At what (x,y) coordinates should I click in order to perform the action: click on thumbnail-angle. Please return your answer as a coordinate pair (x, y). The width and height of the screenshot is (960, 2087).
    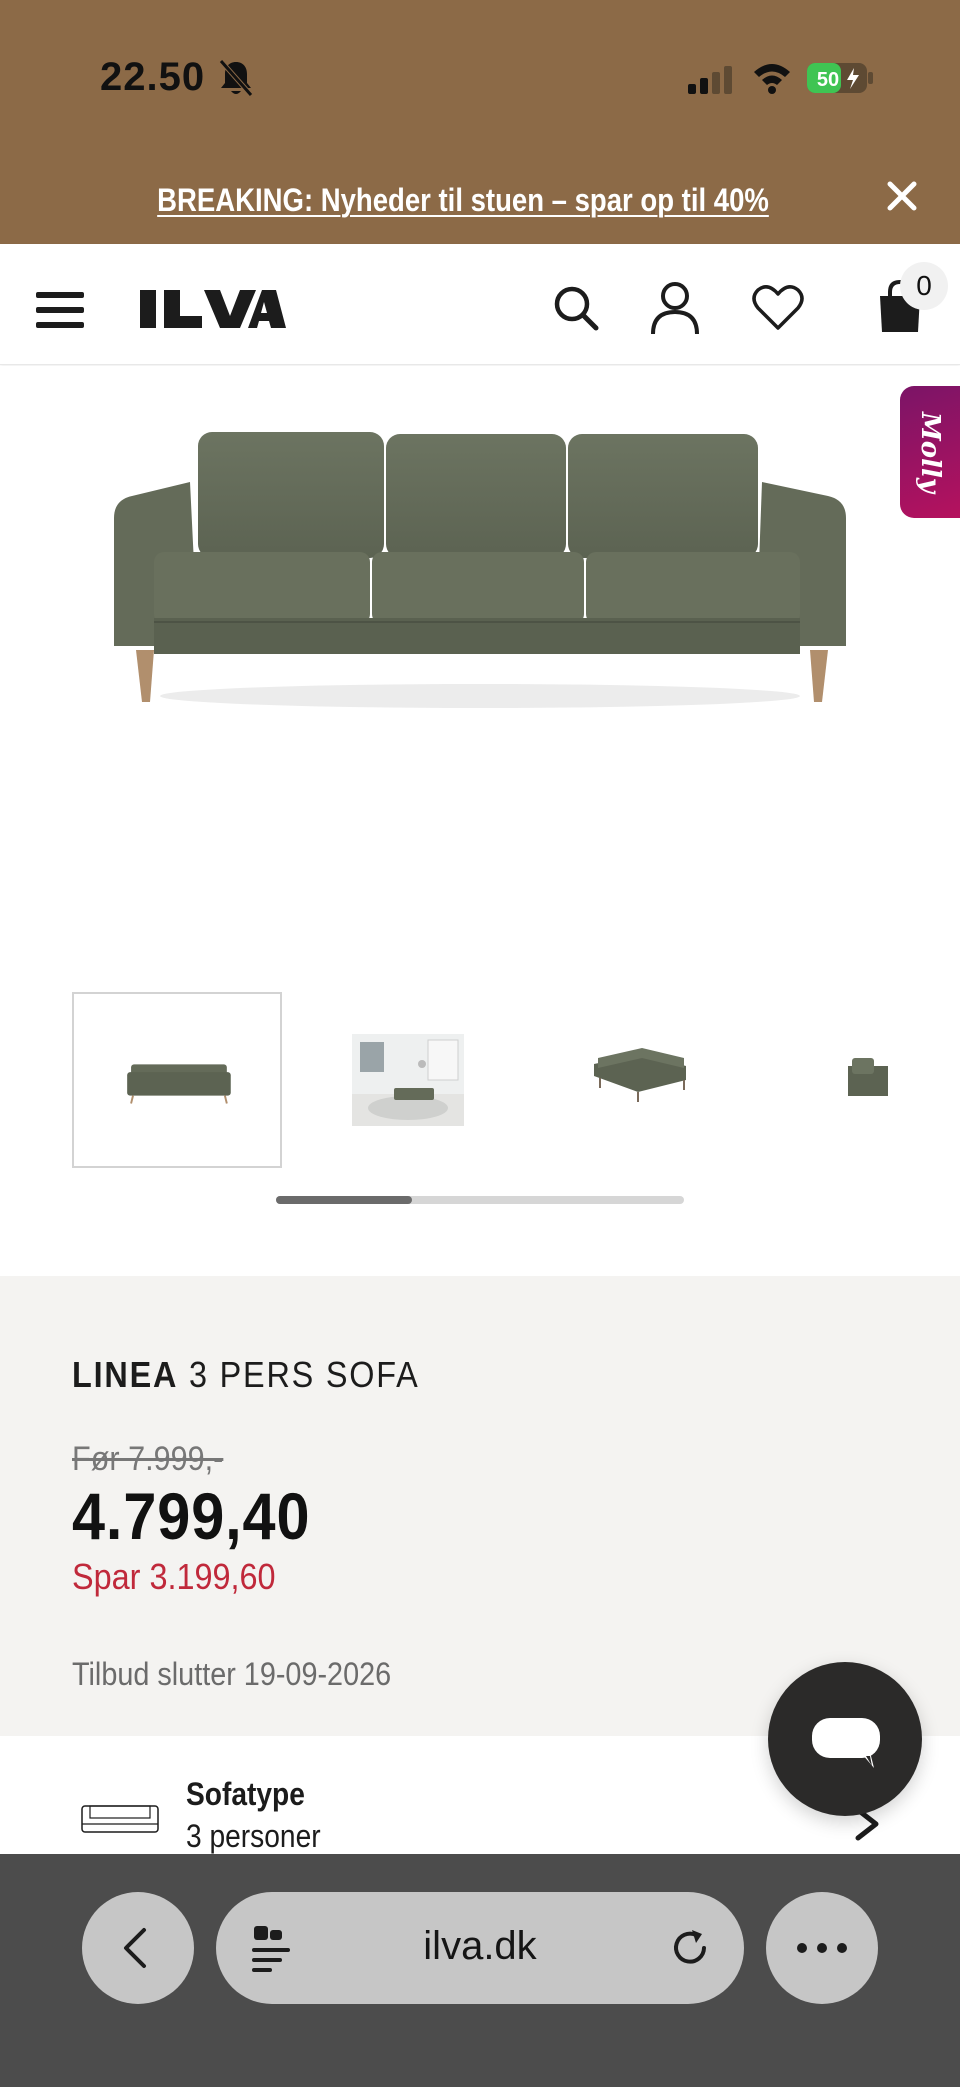
    Looking at the image, I should click on (640, 1071).